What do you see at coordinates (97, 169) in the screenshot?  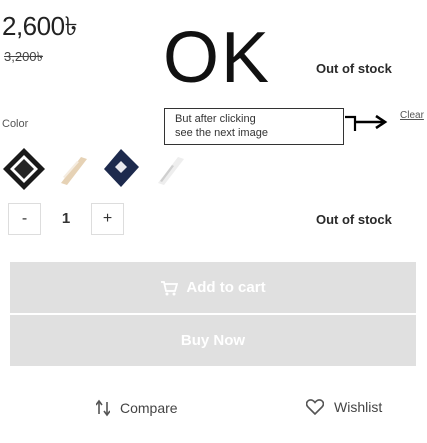 I see `color-swatches` at bounding box center [97, 169].